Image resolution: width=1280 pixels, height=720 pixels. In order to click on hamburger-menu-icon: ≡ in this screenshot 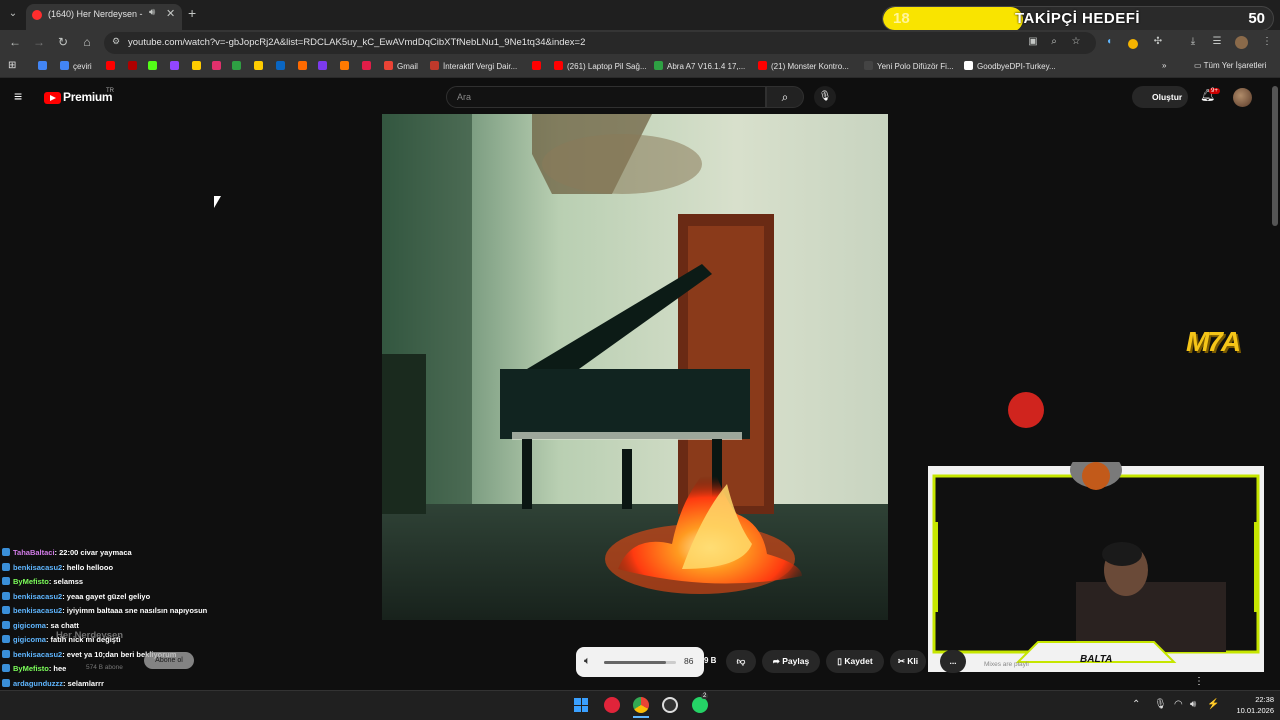, I will do `click(18, 96)`.